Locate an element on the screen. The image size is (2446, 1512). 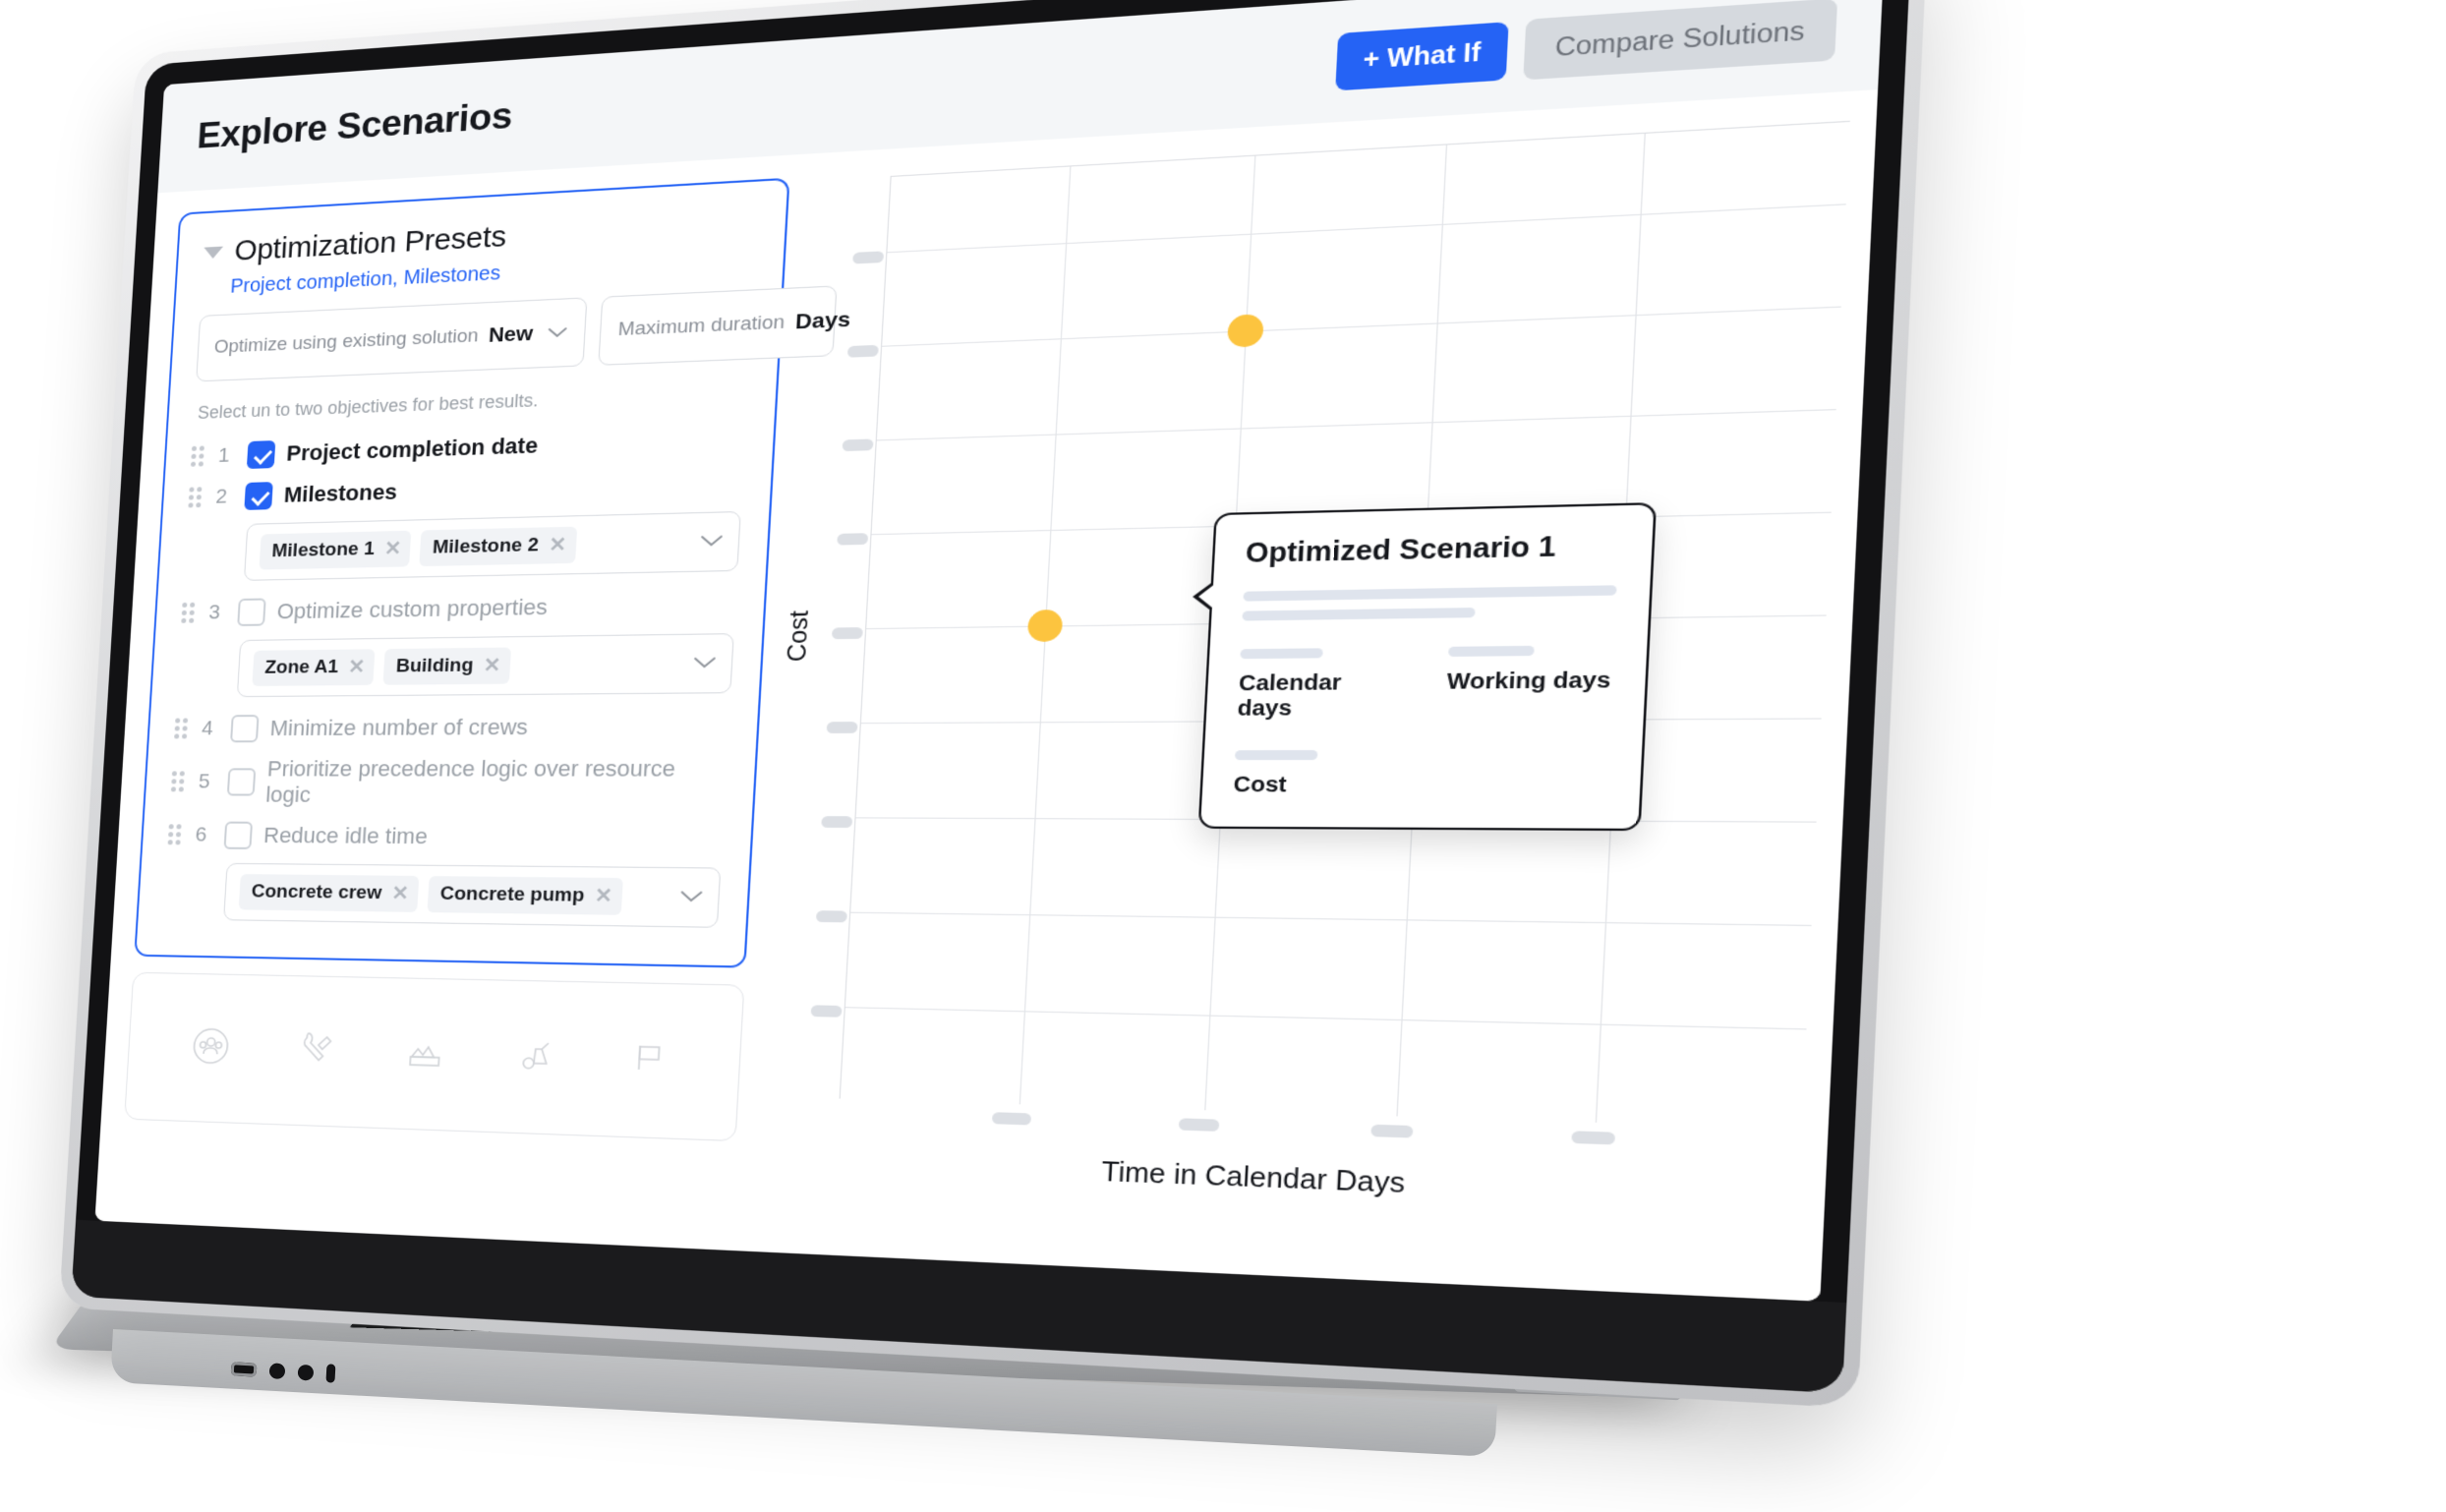
tag-chip: Milestone 2 ✕ is located at coordinates (498, 546).